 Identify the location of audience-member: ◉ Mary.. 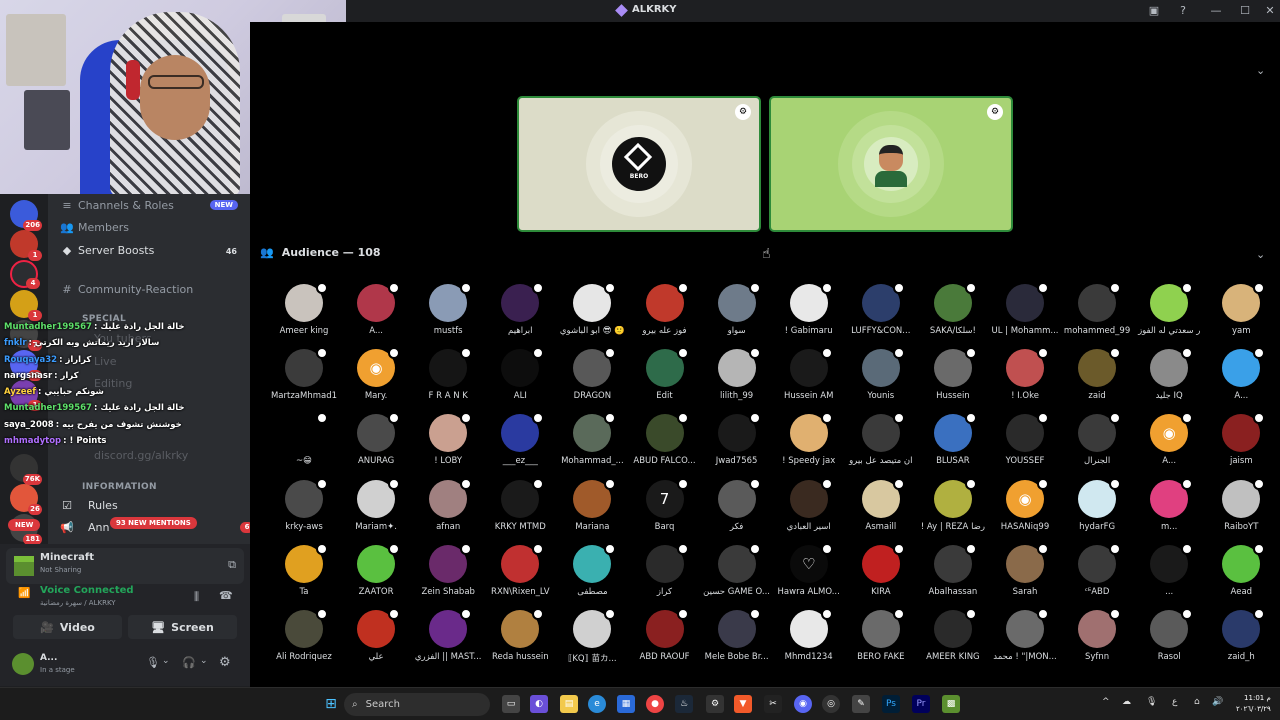
(376, 380).